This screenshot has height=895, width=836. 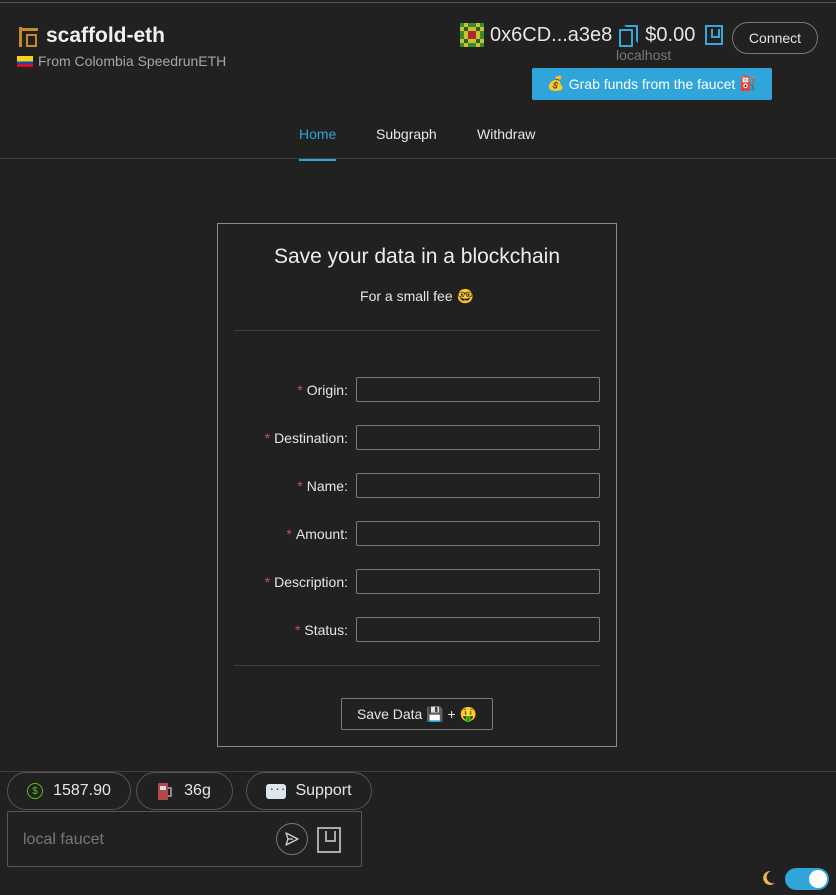 I want to click on faucet-address-input, so click(x=138, y=840).